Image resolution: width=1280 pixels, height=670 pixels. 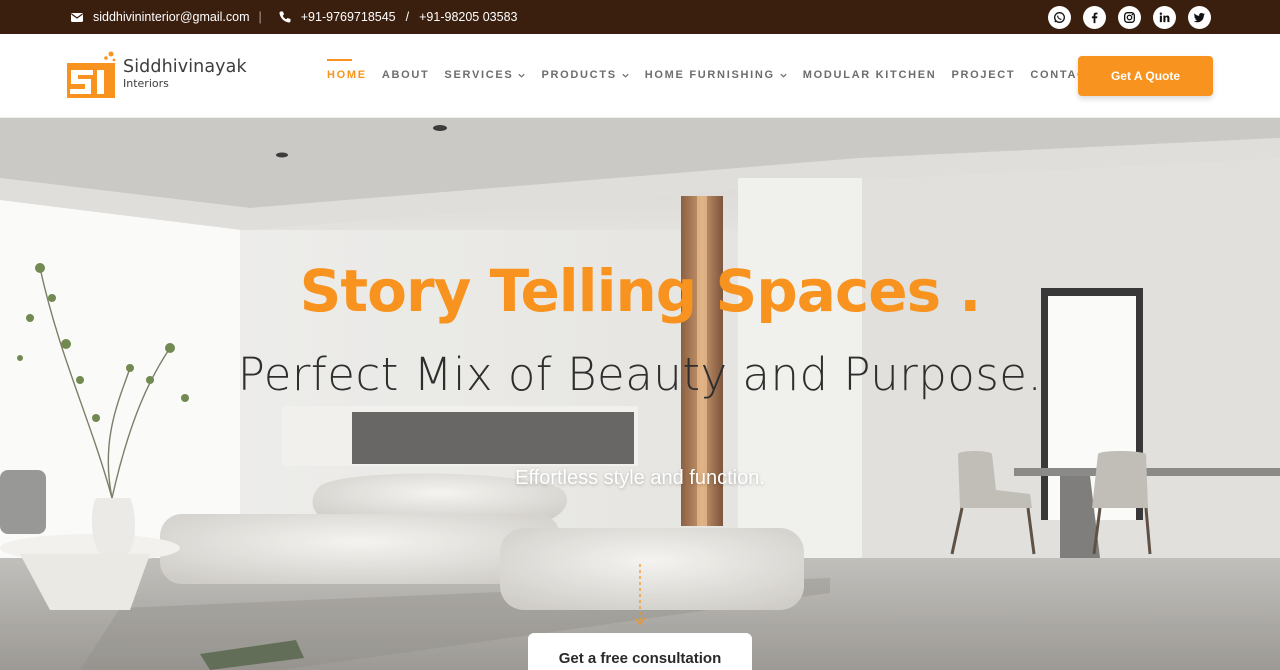 What do you see at coordinates (1164, 17) in the screenshot?
I see `linkedin-icon` at bounding box center [1164, 17].